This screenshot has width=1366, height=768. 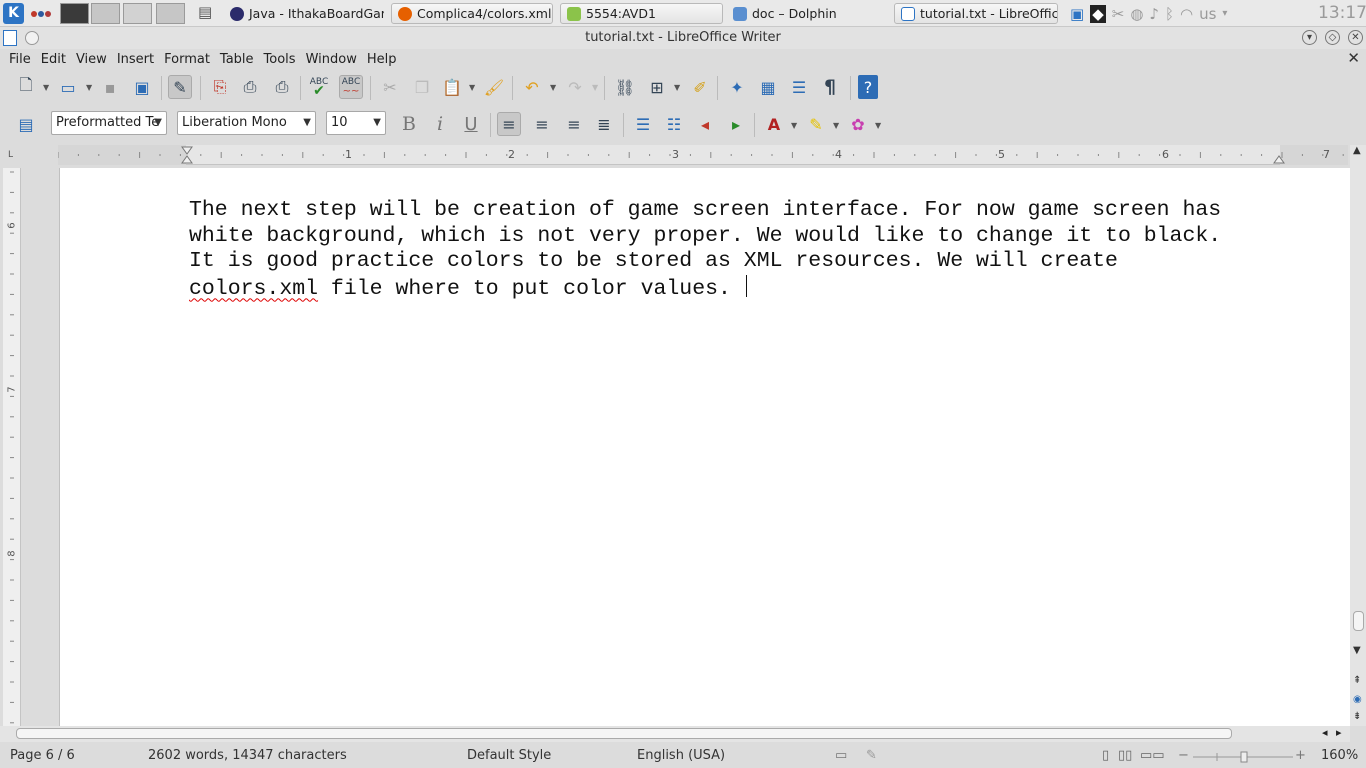 I want to click on horizontal-scrollbar: ◂ ▸, so click(x=675, y=734).